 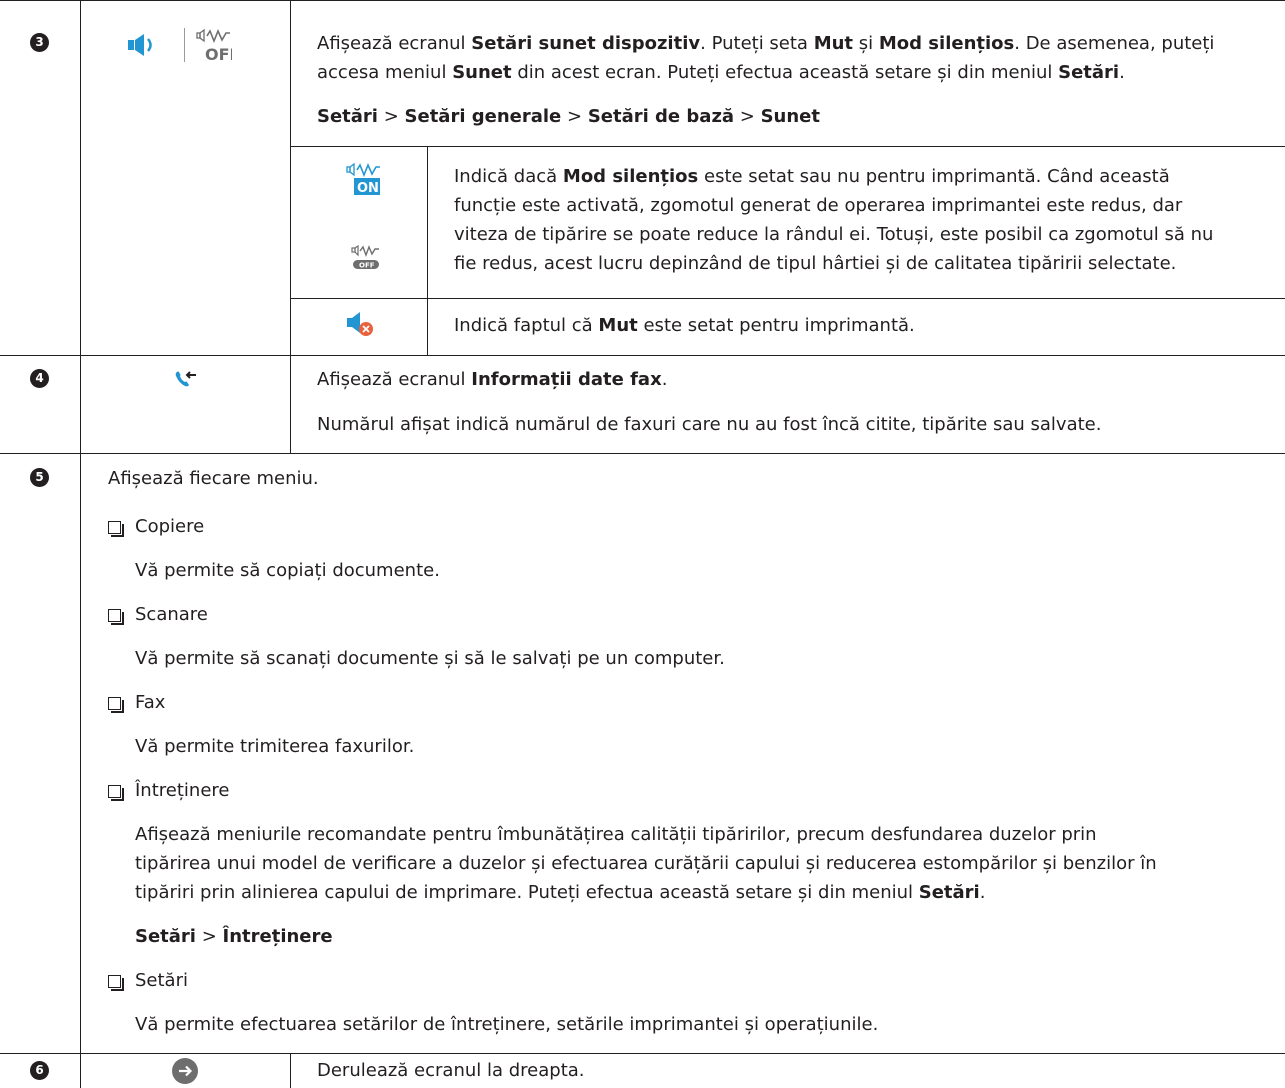 I want to click on icon-separator, so click(x=184, y=45).